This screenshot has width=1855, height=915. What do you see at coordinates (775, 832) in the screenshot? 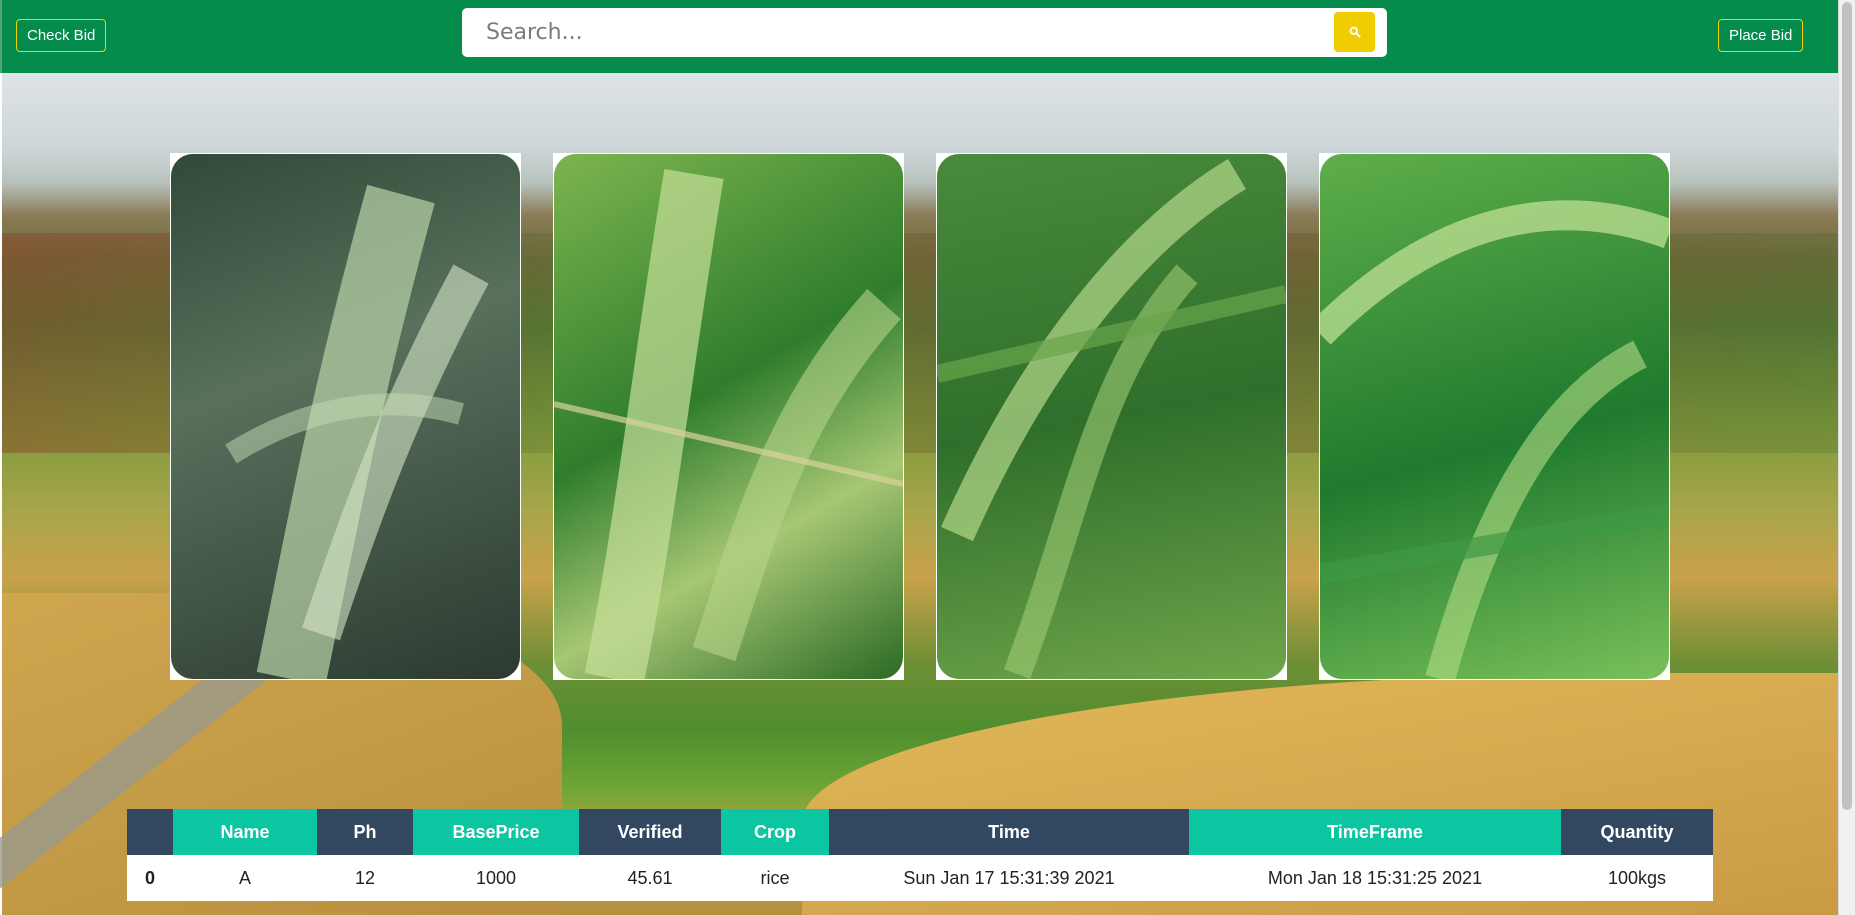
I see `column-header-crop: Crop` at bounding box center [775, 832].